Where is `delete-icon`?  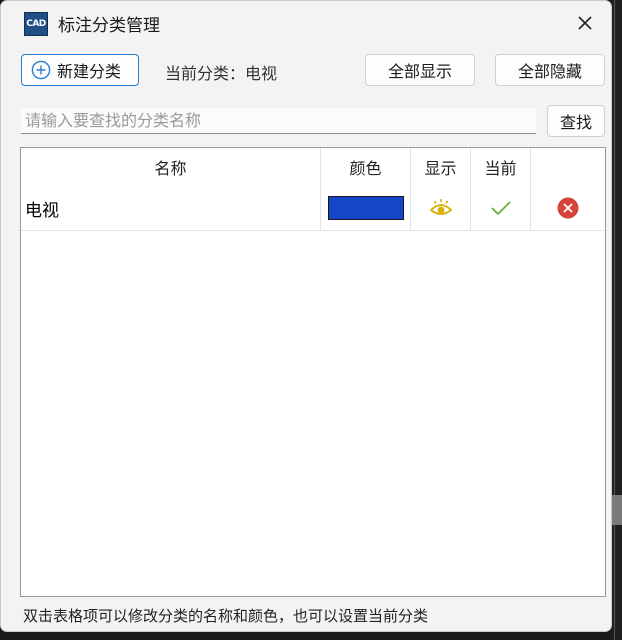
delete-icon is located at coordinates (568, 208).